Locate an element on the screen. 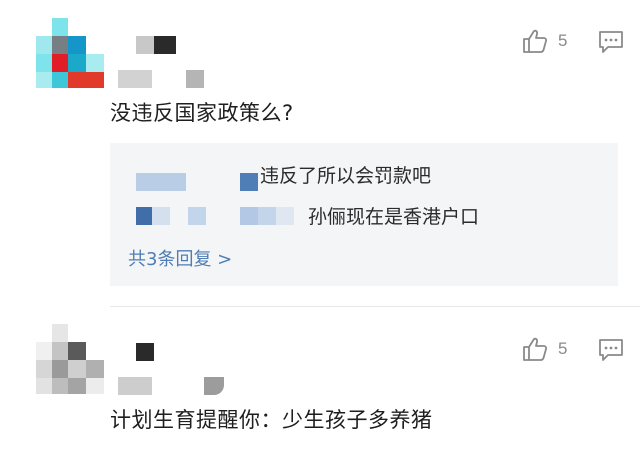 The height and width of the screenshot is (454, 640). reply-text: 违反了所以会罚款吧 is located at coordinates (346, 176).